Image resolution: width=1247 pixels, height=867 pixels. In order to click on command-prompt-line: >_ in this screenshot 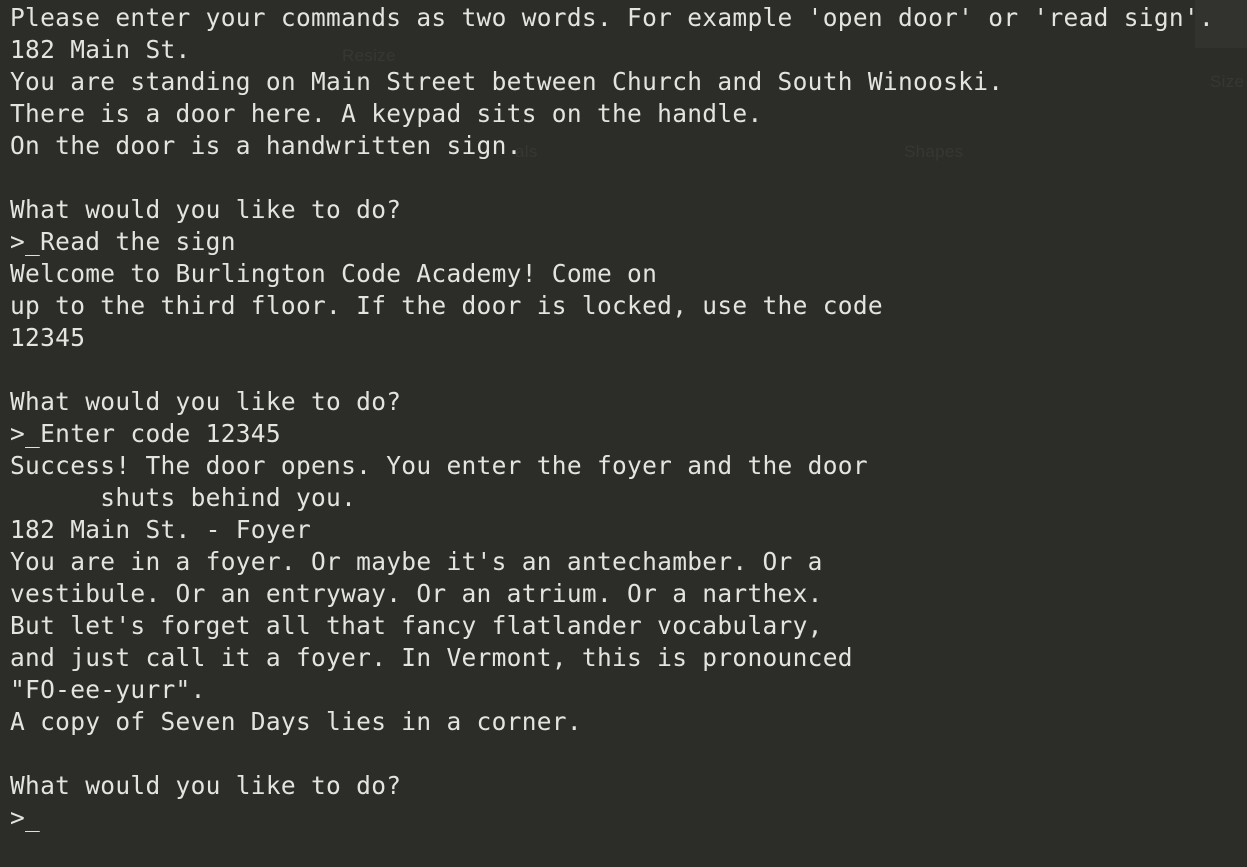, I will do `click(628, 818)`.